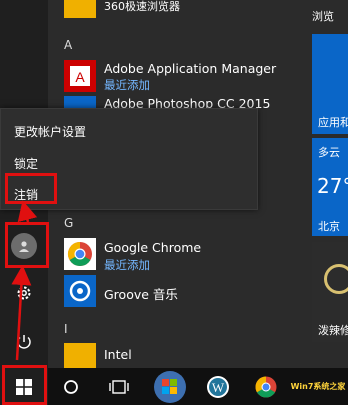 Image resolution: width=348 pixels, height=405 pixels. What do you see at coordinates (142, 7) in the screenshot?
I see `app-360-browser: 360极速浏览器` at bounding box center [142, 7].